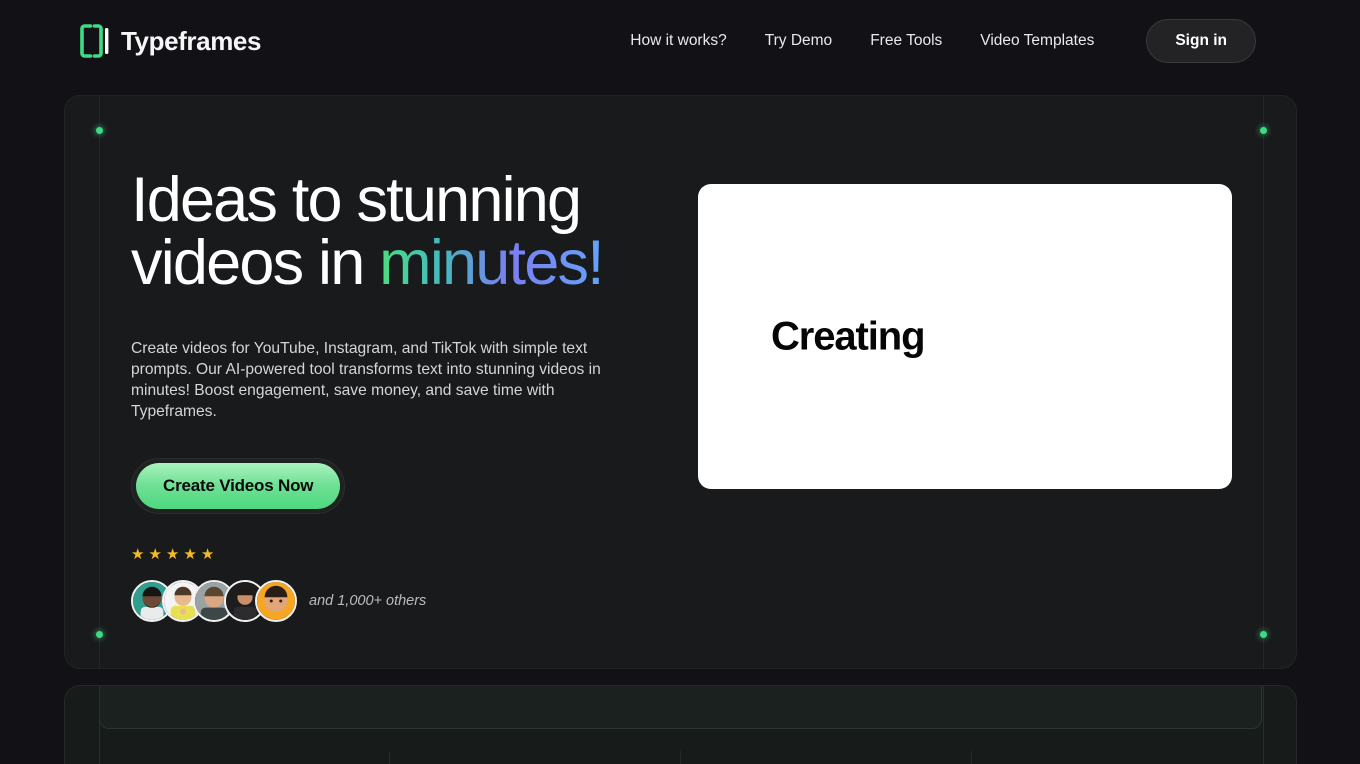  Describe the element at coordinates (99, 130) in the screenshot. I see `grid-dot-top-left` at that location.